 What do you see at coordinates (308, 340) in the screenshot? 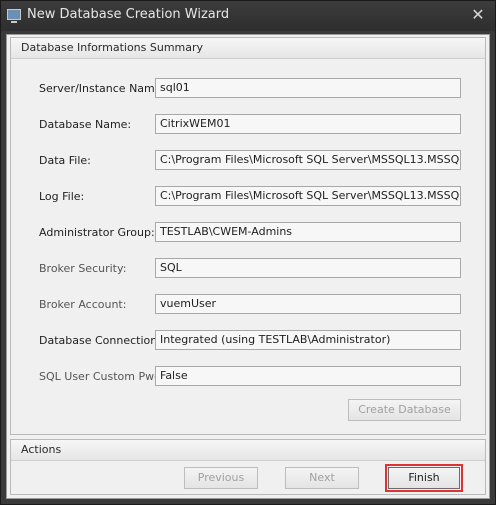
I see `database-connection-field: Integrated (using TESTLAB\Administrator)` at bounding box center [308, 340].